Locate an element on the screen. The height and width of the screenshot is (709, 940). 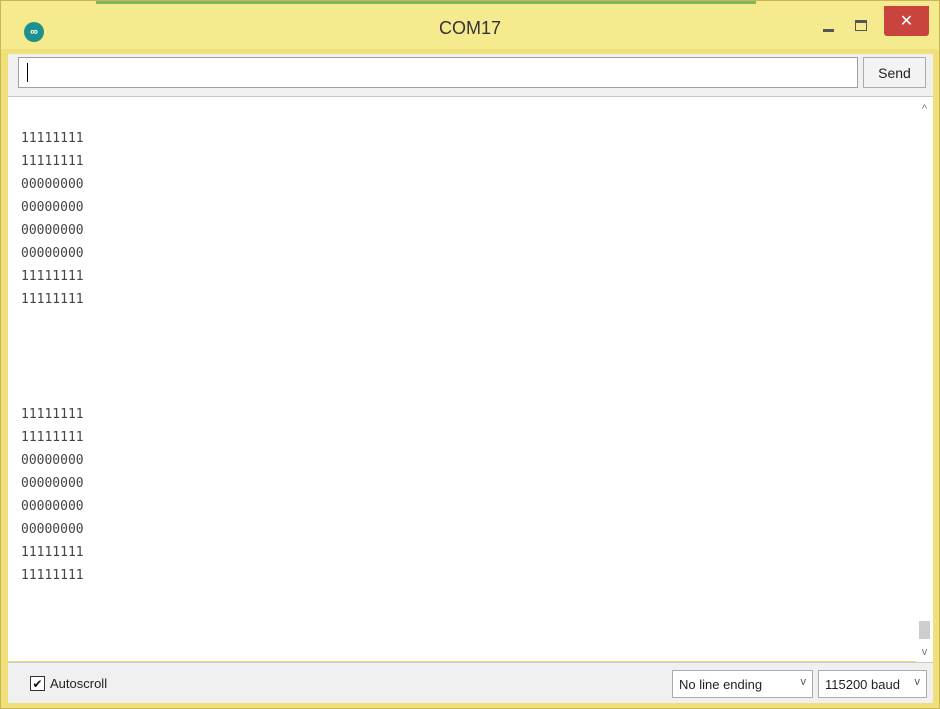
window-title: COM17 is located at coordinates (469, 28).